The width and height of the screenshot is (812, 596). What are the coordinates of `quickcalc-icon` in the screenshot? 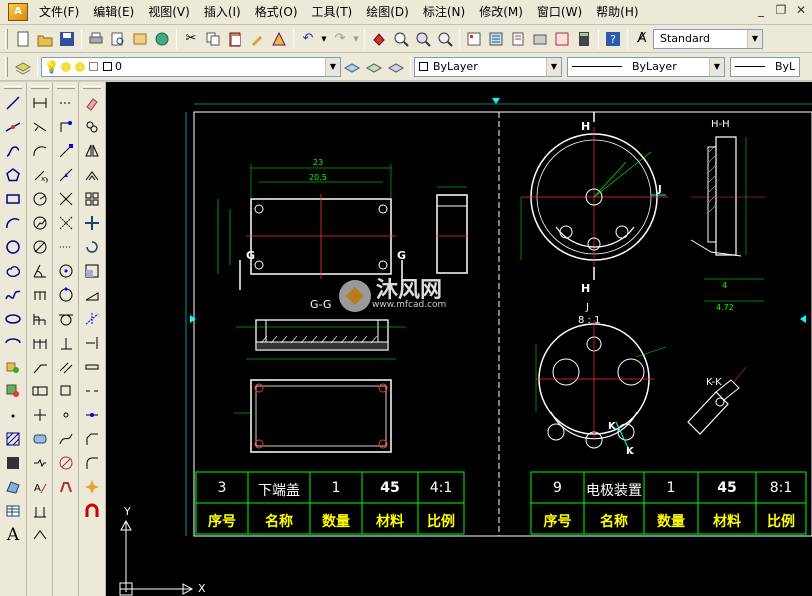 It's located at (584, 39).